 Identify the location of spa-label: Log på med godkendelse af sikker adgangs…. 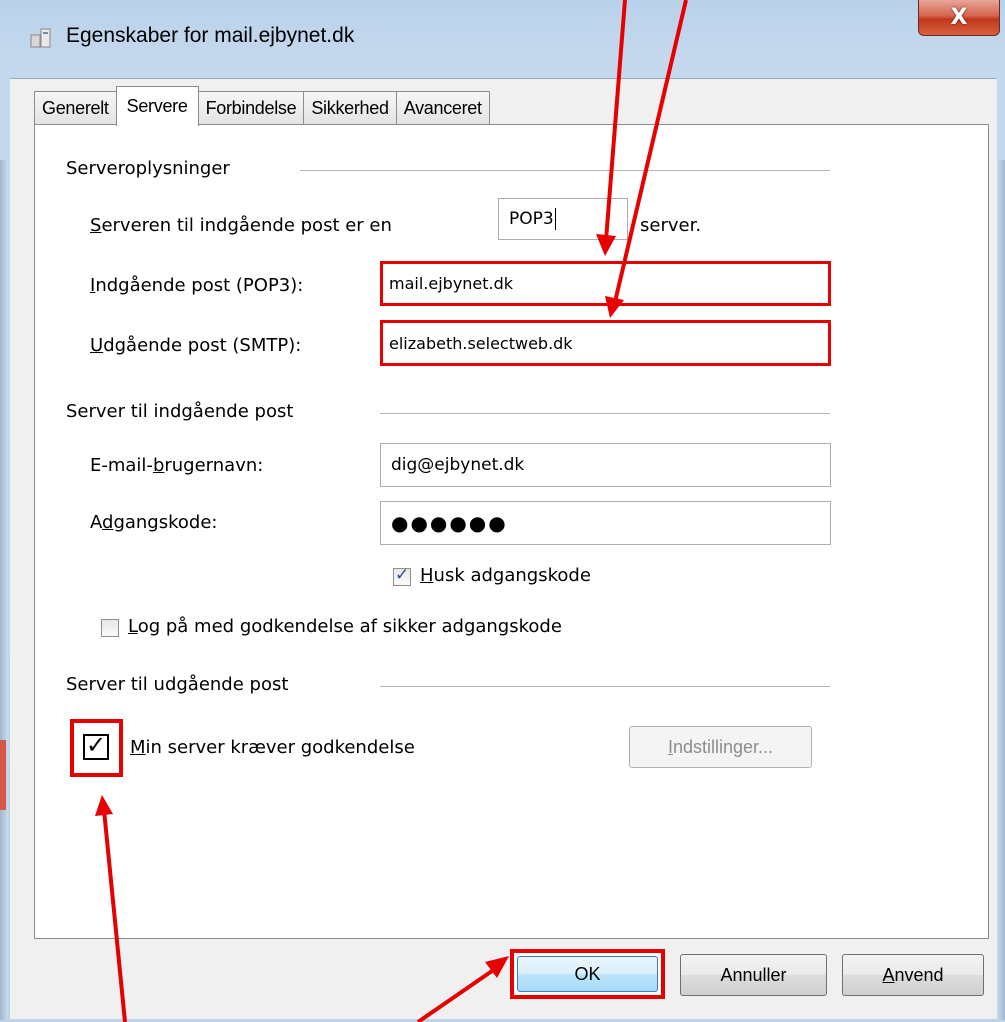
(345, 626).